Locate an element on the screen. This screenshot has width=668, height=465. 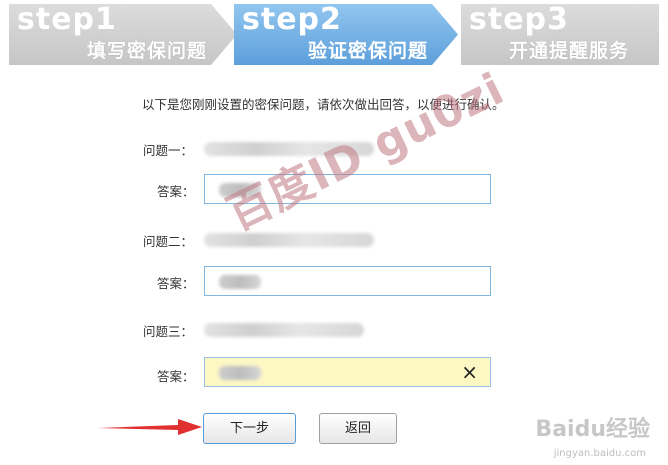
step-2-active: step2 验证密保问题 is located at coordinates (346, 34).